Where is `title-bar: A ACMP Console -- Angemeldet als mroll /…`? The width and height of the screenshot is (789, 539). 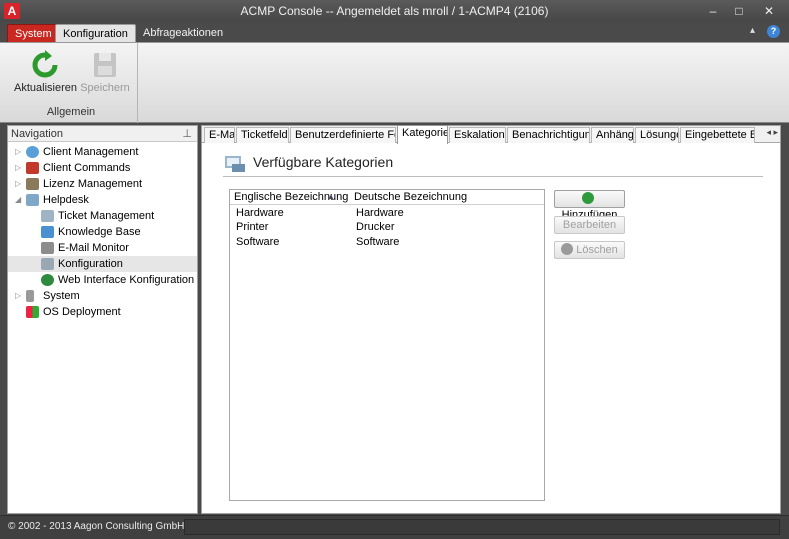
title-bar: A ACMP Console -- Angemeldet als mroll /… is located at coordinates (394, 11).